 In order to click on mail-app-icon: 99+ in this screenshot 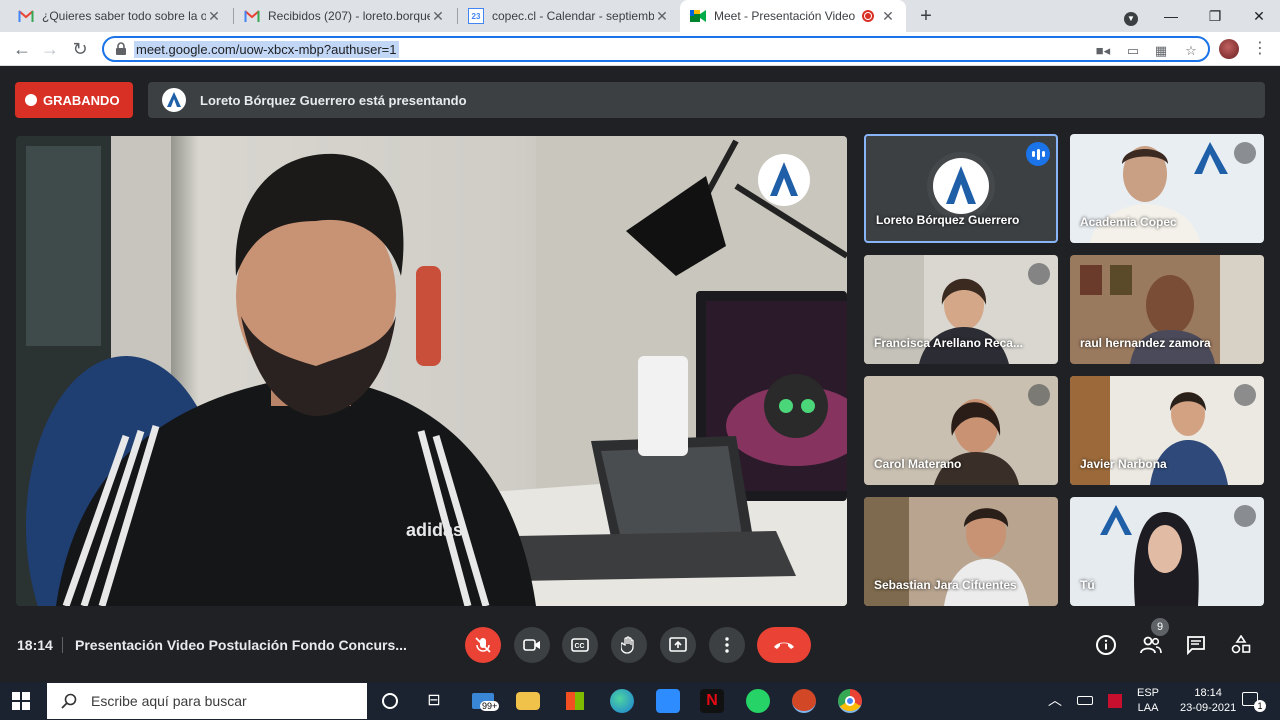, I will do `click(487, 701)`.